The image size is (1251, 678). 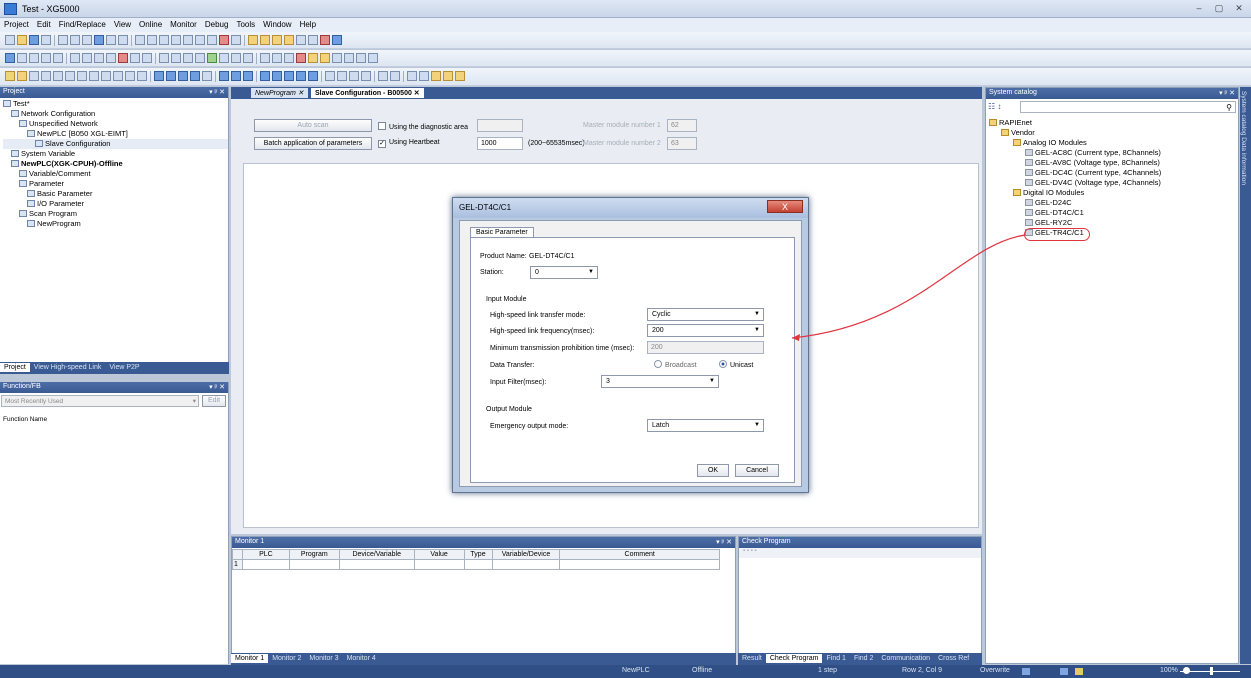 What do you see at coordinates (367, 93) in the screenshot?
I see `tab-slave-configuration: Slave Configuration - B00500 ✕` at bounding box center [367, 93].